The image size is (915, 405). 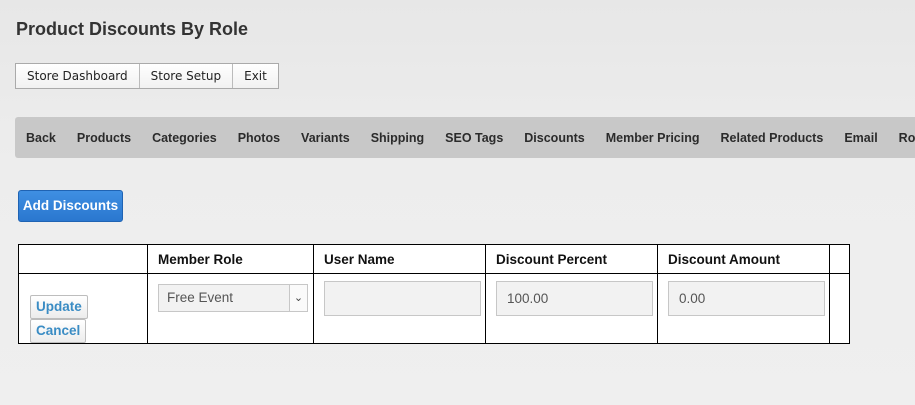 I want to click on user-name-cell, so click(x=399, y=308).